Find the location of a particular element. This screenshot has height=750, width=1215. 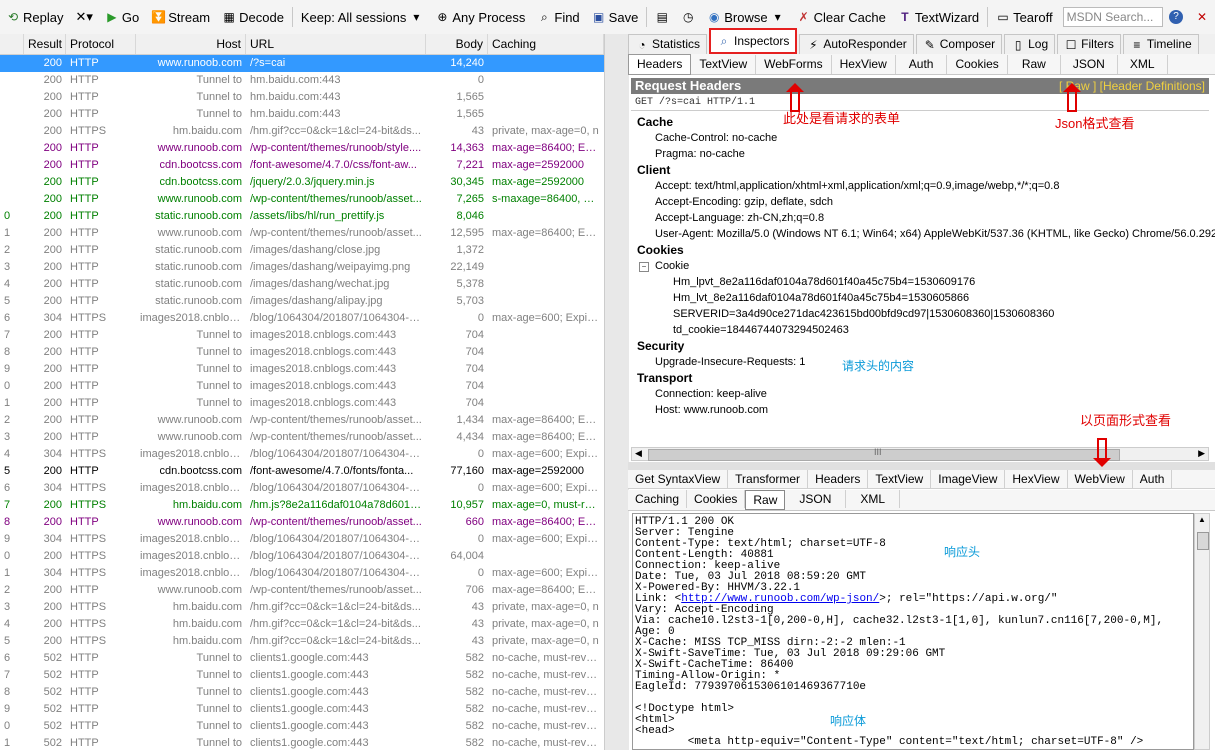

column-header-body: Body is located at coordinates (457, 44).